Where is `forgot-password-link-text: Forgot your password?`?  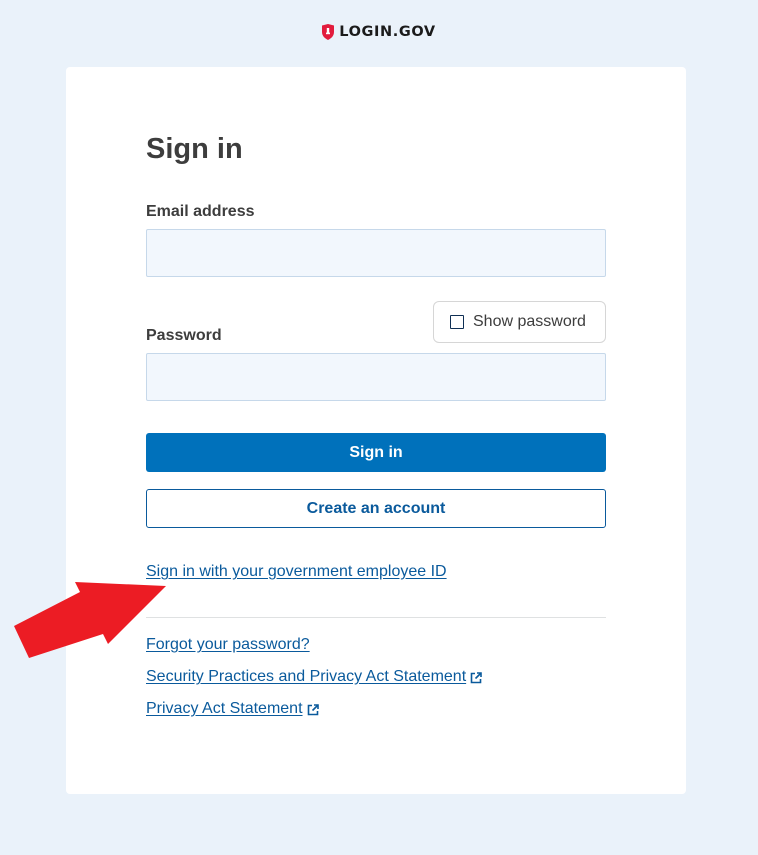
forgot-password-link-text: Forgot your password? is located at coordinates (228, 644).